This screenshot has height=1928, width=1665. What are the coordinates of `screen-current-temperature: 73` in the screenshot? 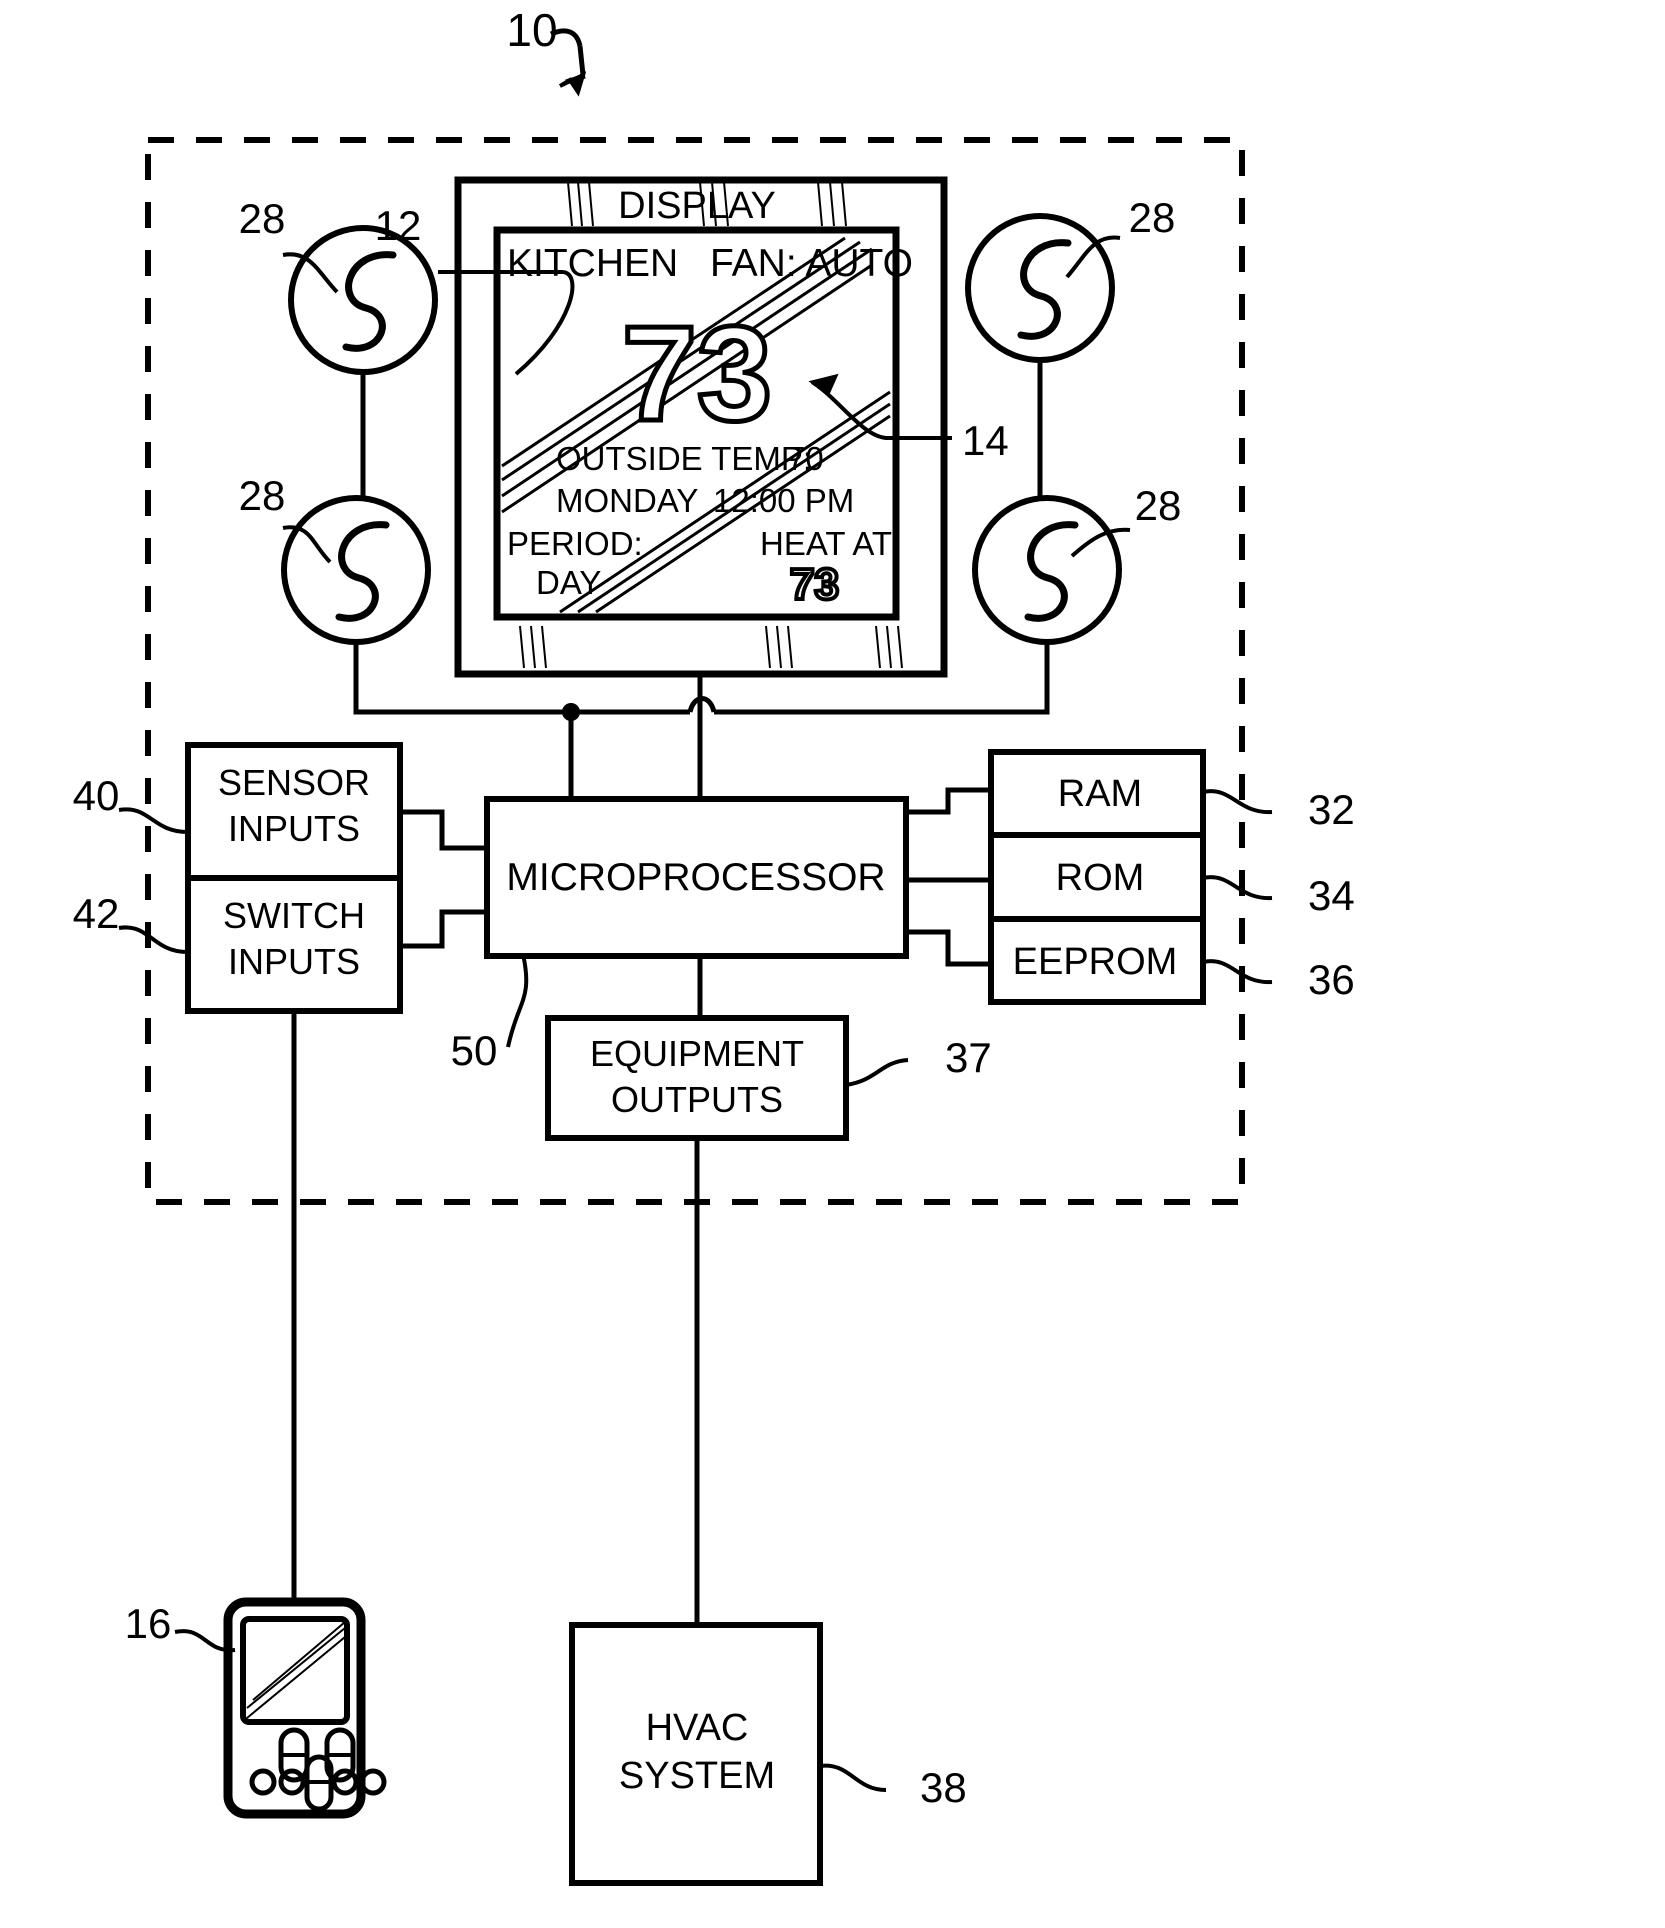 It's located at (697, 373).